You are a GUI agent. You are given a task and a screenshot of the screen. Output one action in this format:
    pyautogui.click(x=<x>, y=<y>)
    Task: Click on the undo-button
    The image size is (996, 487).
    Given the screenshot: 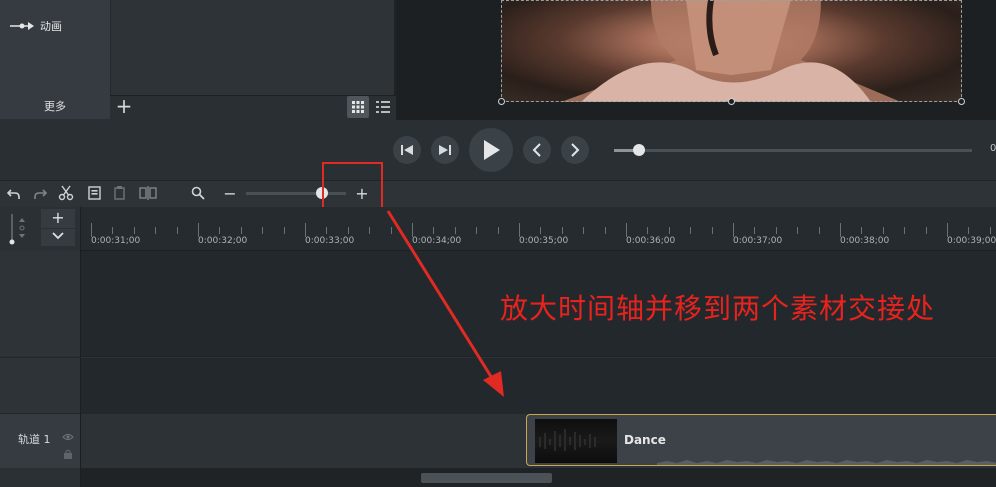 What is the action you would take?
    pyautogui.click(x=14, y=193)
    